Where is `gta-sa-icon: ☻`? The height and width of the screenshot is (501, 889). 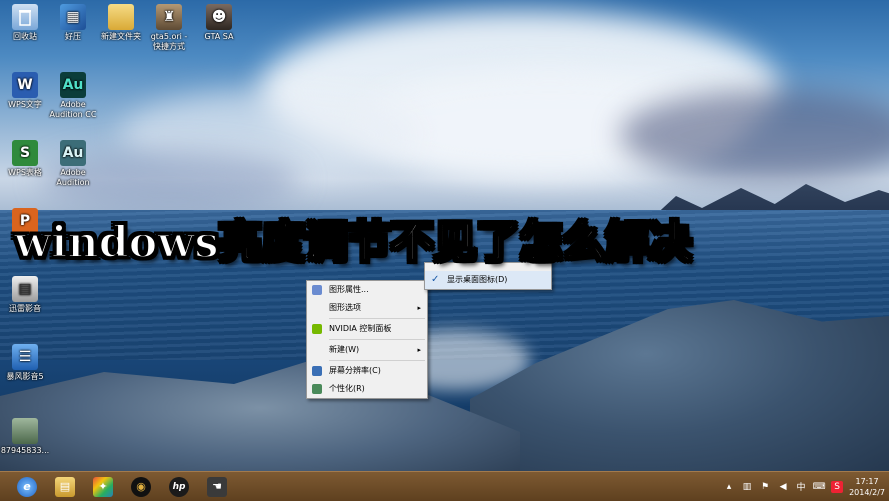 gta-sa-icon: ☻ is located at coordinates (219, 17).